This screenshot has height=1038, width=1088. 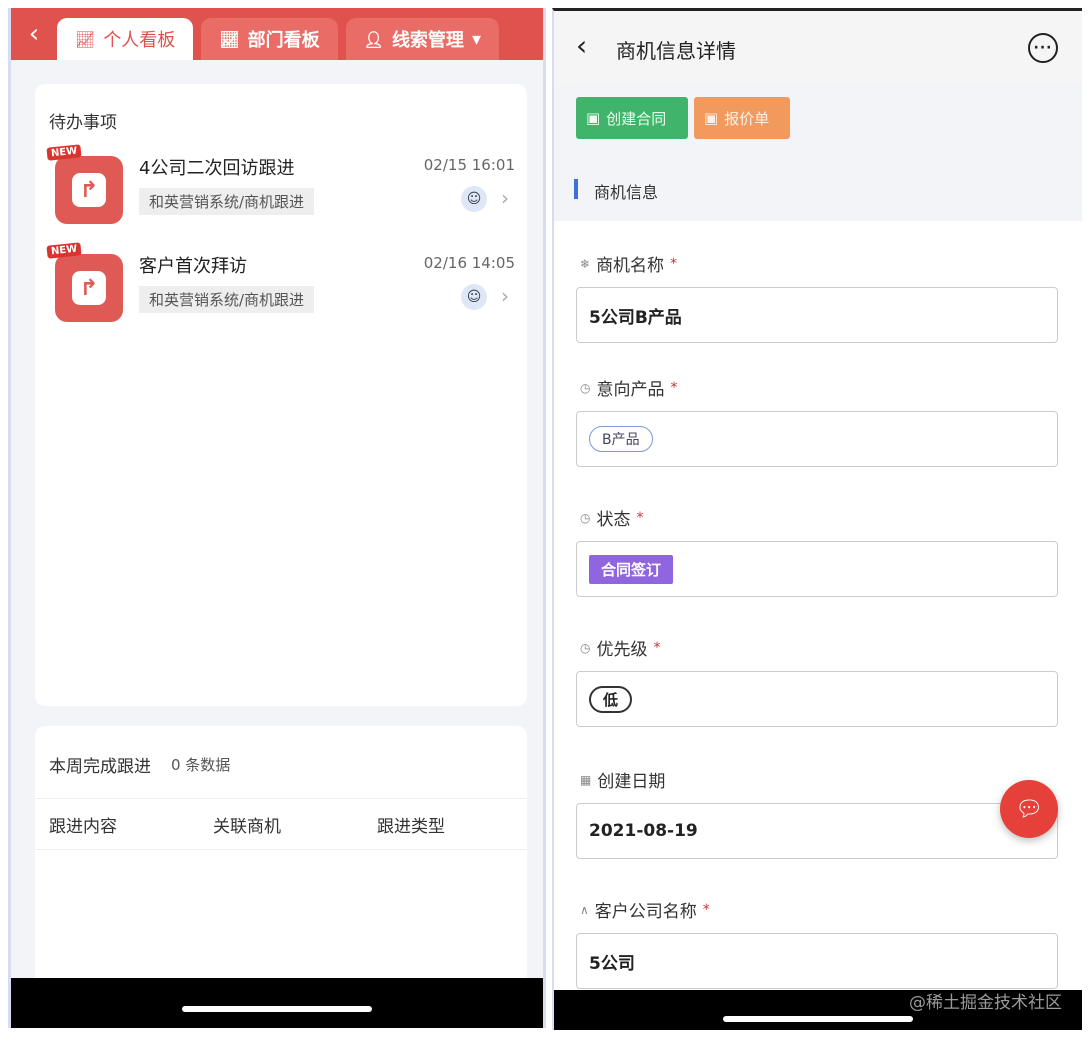 I want to click on chevron-down-icon: ▾, so click(x=476, y=39).